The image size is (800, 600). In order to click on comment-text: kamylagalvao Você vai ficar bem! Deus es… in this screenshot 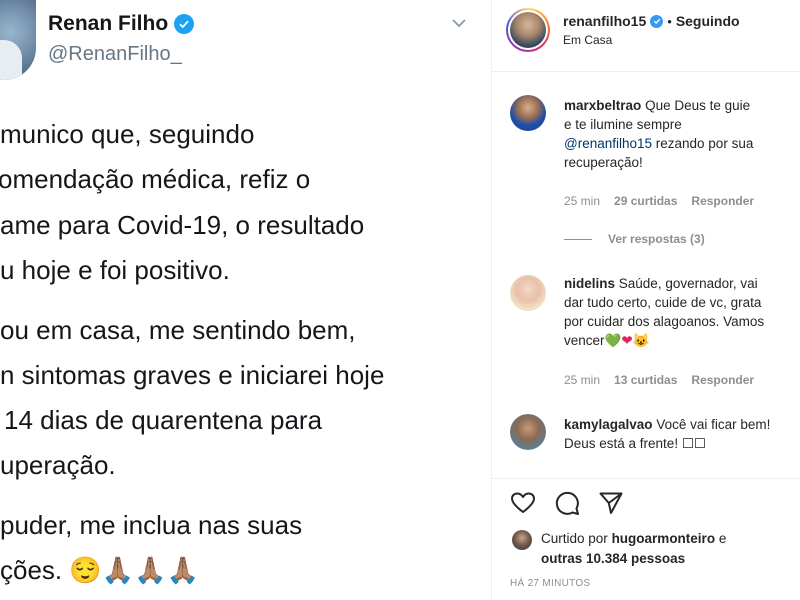, I will do `click(682, 434)`.